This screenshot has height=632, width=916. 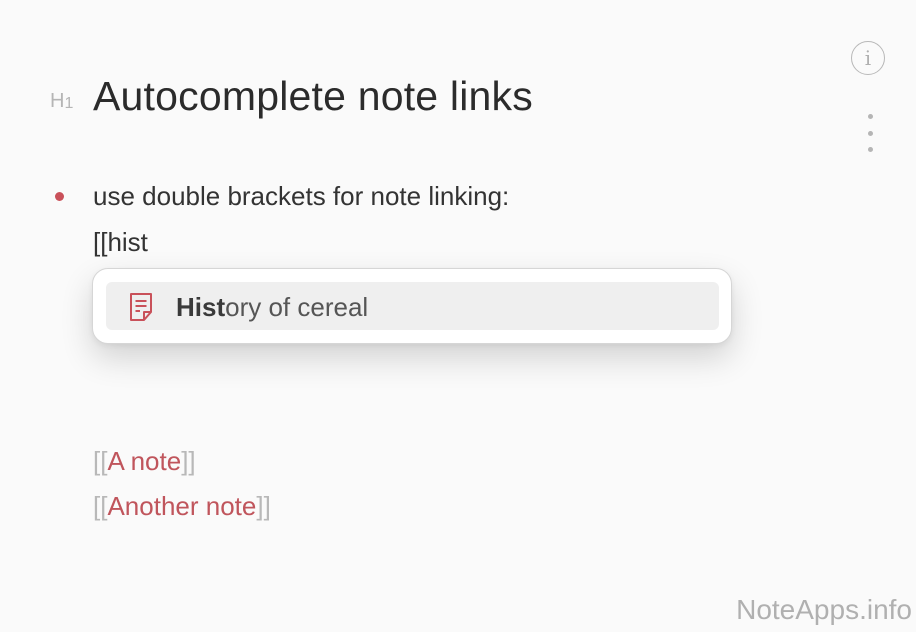 I want to click on info-icon: i, so click(x=868, y=58).